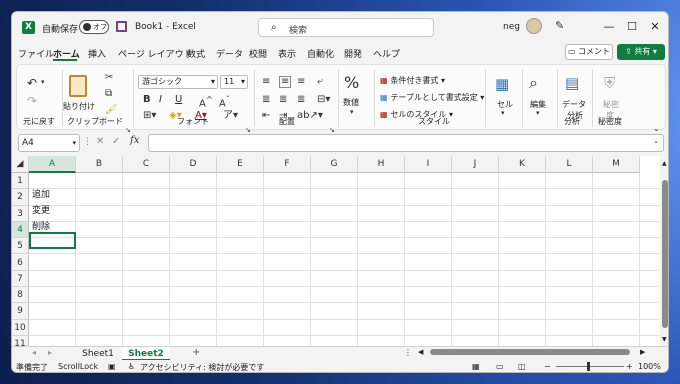 The height and width of the screenshot is (384, 680). I want to click on sensitivity-label-1: 秘密, so click(611, 104).